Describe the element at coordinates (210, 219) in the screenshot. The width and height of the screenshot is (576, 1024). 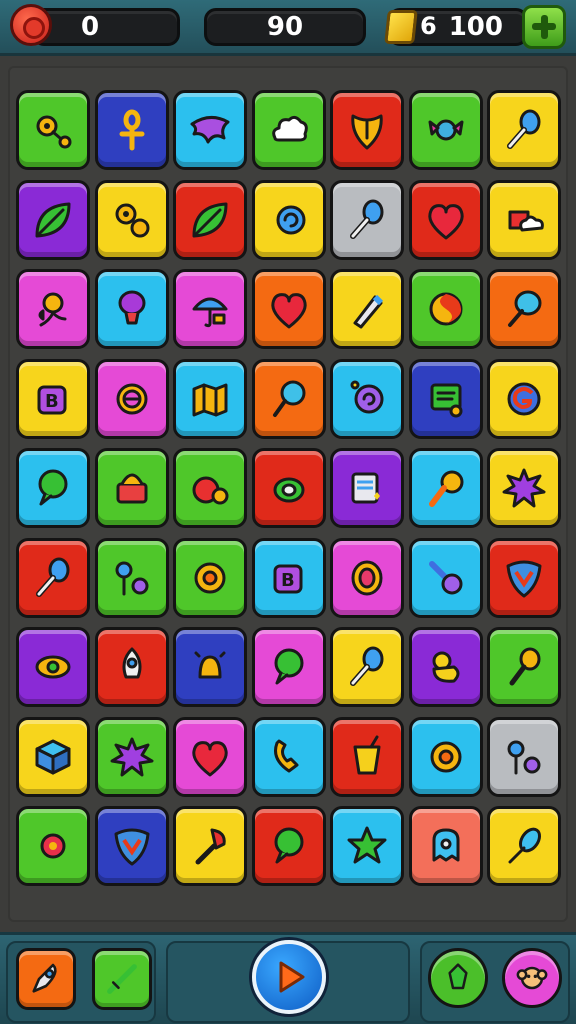
I see `tile-r2-c3` at that location.